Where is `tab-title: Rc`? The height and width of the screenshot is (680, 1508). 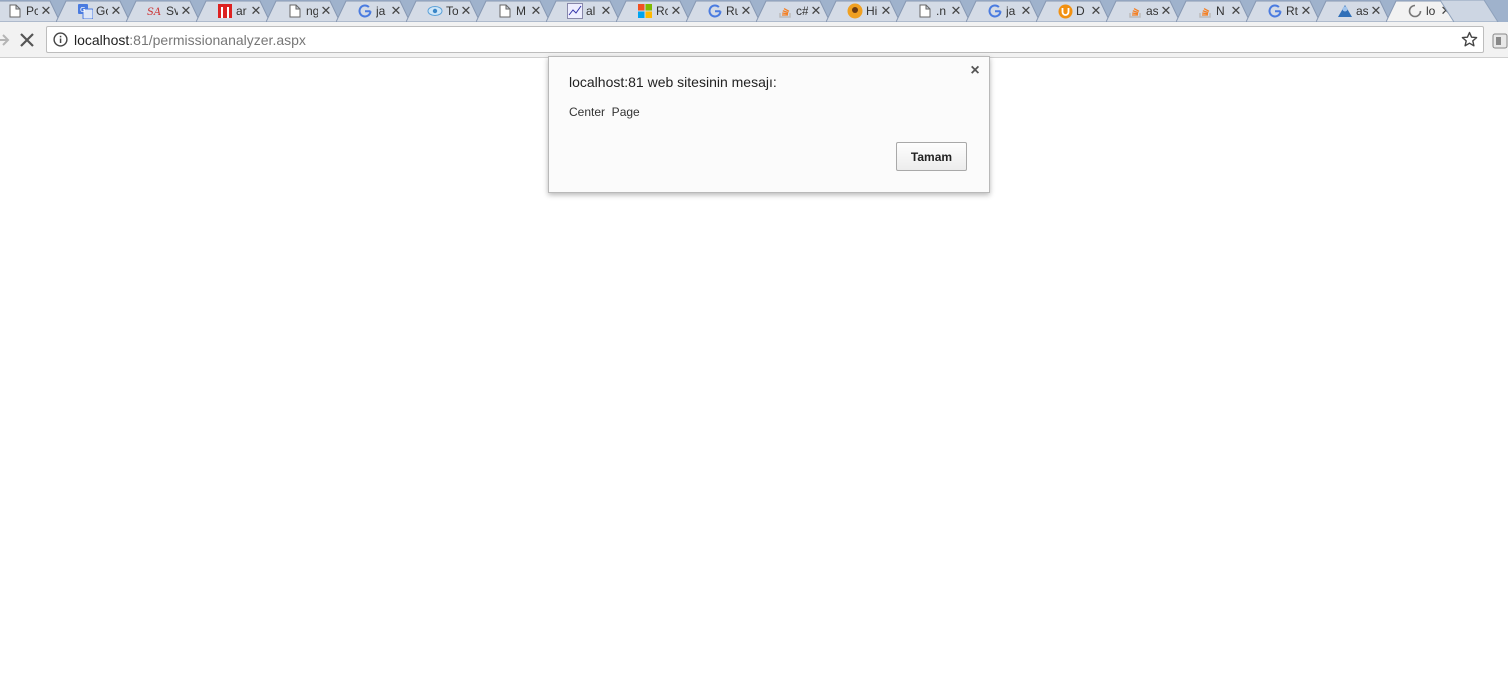
tab-title: Rc is located at coordinates (662, 11).